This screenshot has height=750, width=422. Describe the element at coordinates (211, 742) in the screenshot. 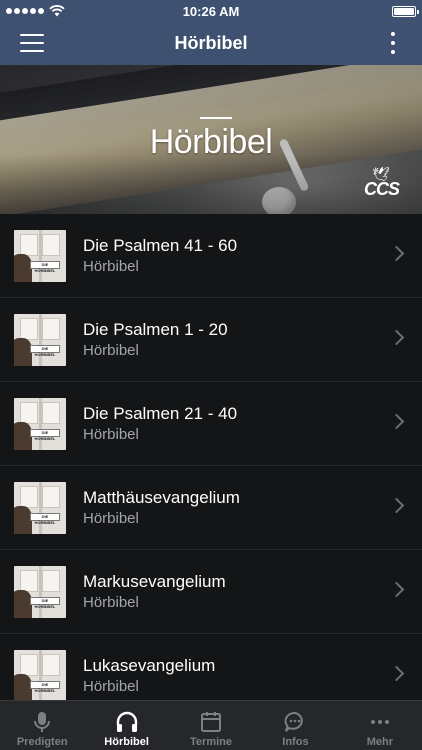

I see `tab-label: Termine` at that location.